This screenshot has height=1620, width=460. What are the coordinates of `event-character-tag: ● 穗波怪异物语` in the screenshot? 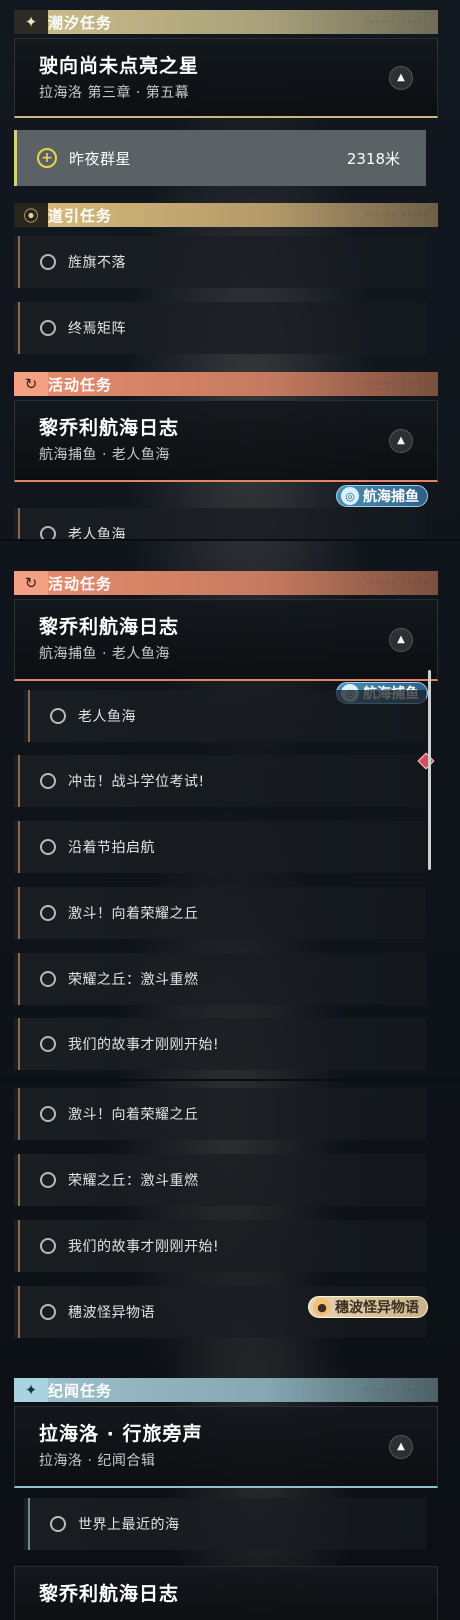 It's located at (368, 1307).